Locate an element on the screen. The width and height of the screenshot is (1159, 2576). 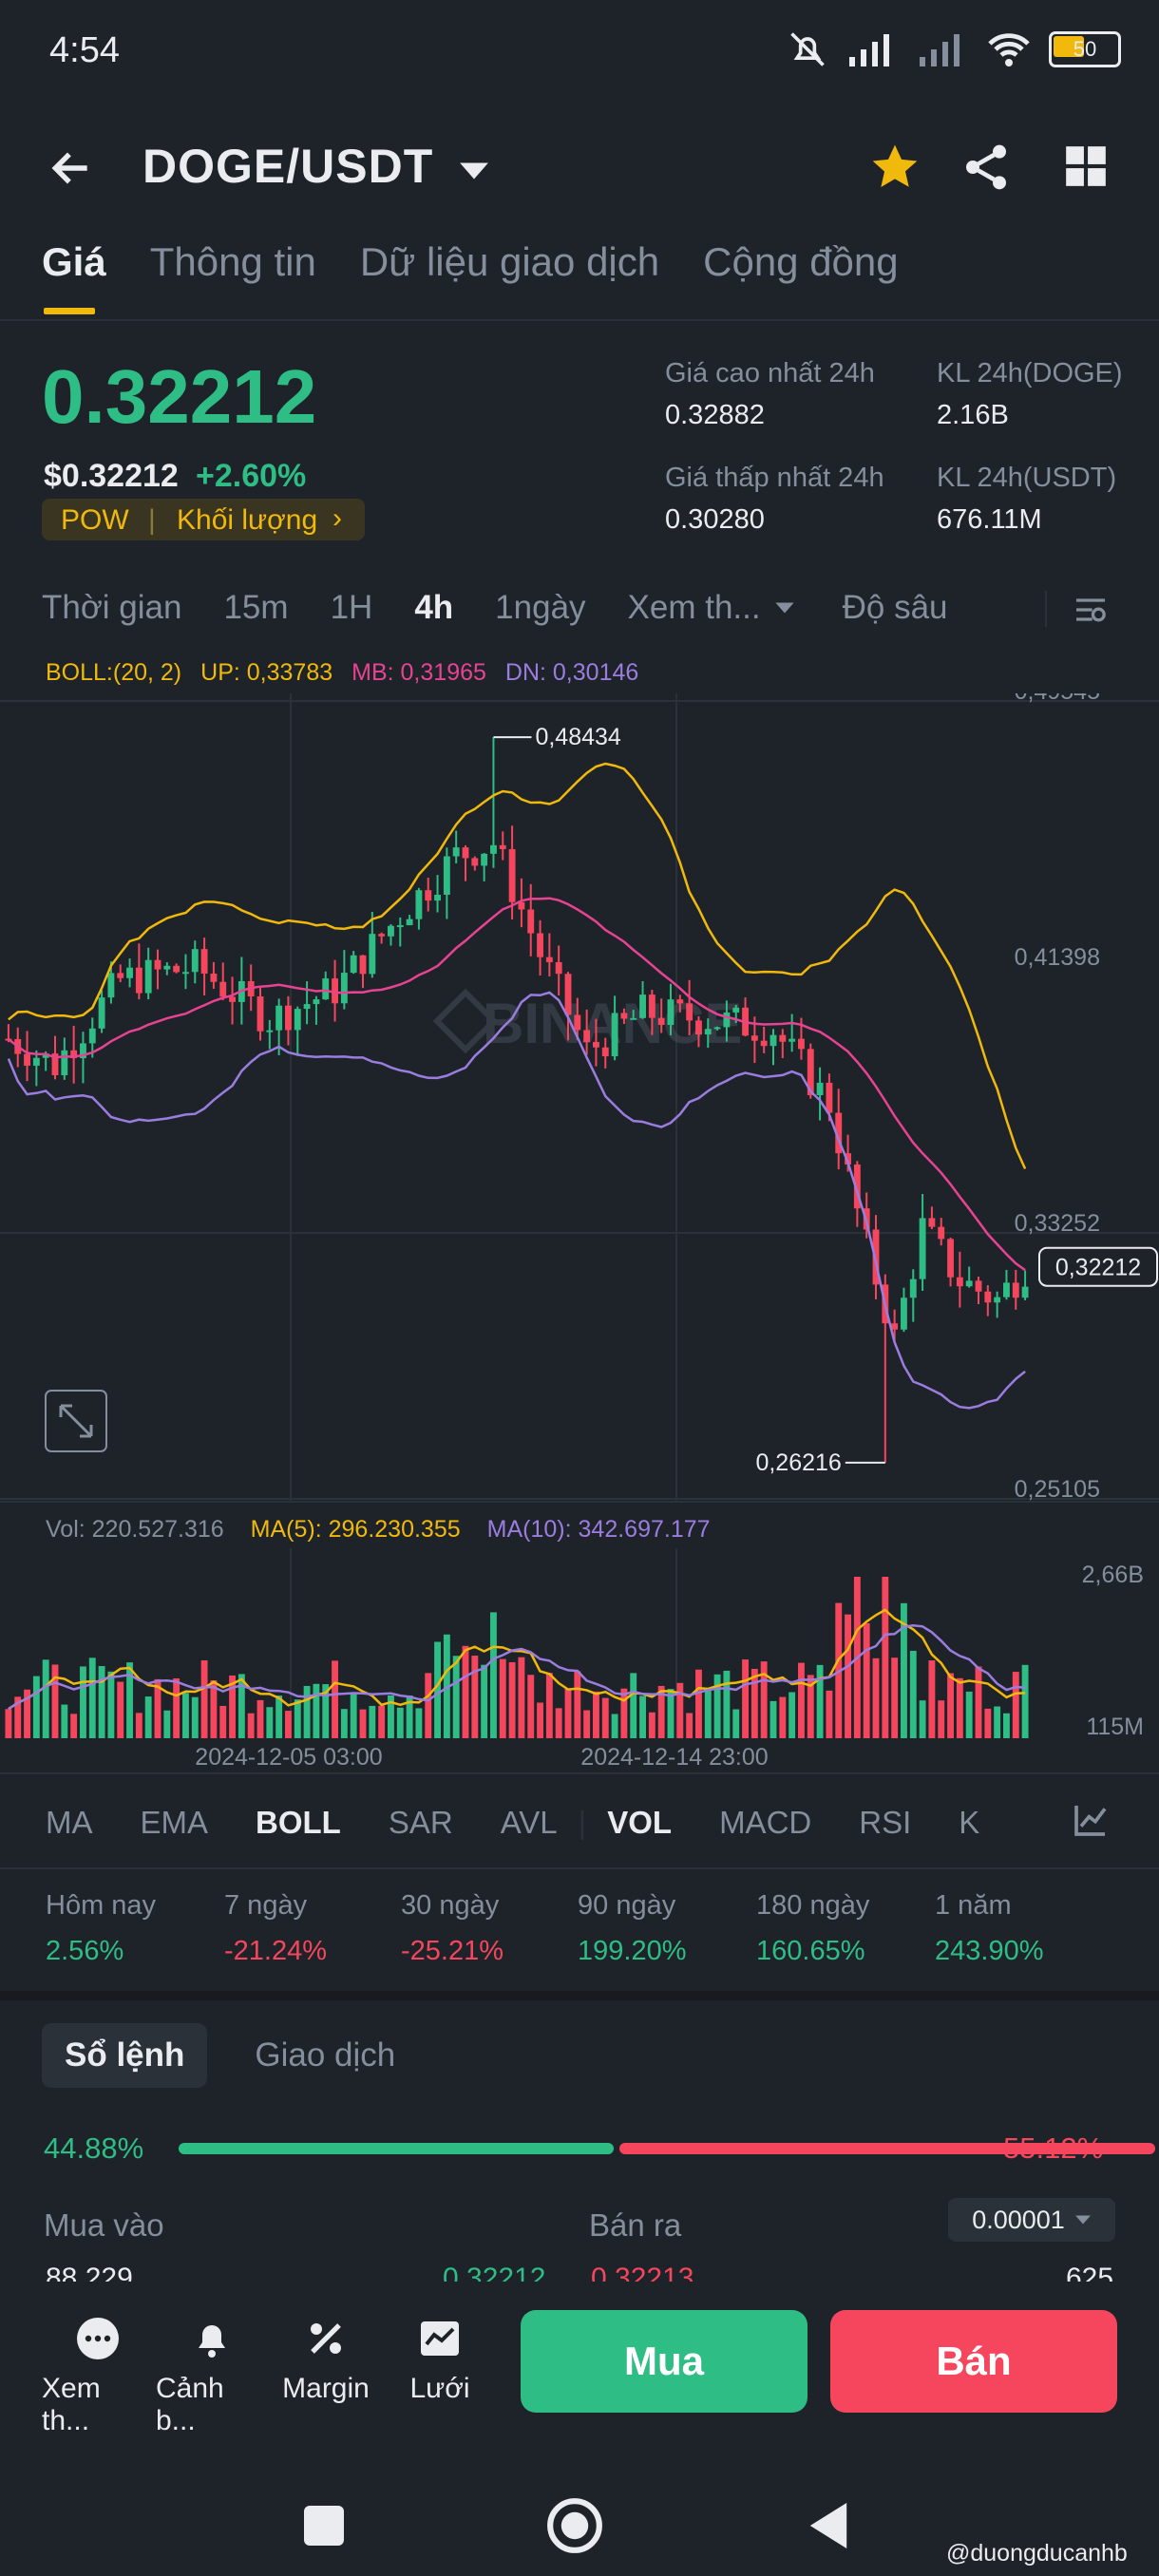
indicator-sar: SAR is located at coordinates (421, 1823).